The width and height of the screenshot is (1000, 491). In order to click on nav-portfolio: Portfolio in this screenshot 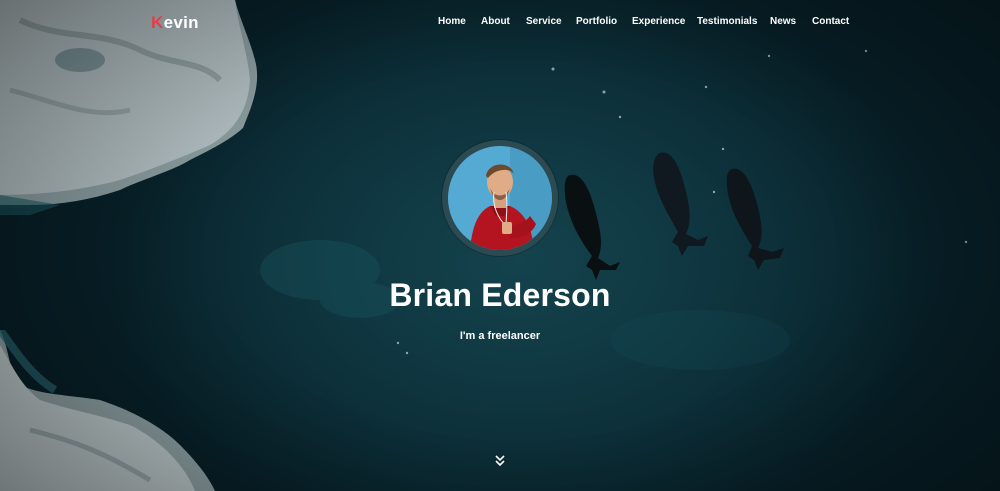, I will do `click(596, 21)`.